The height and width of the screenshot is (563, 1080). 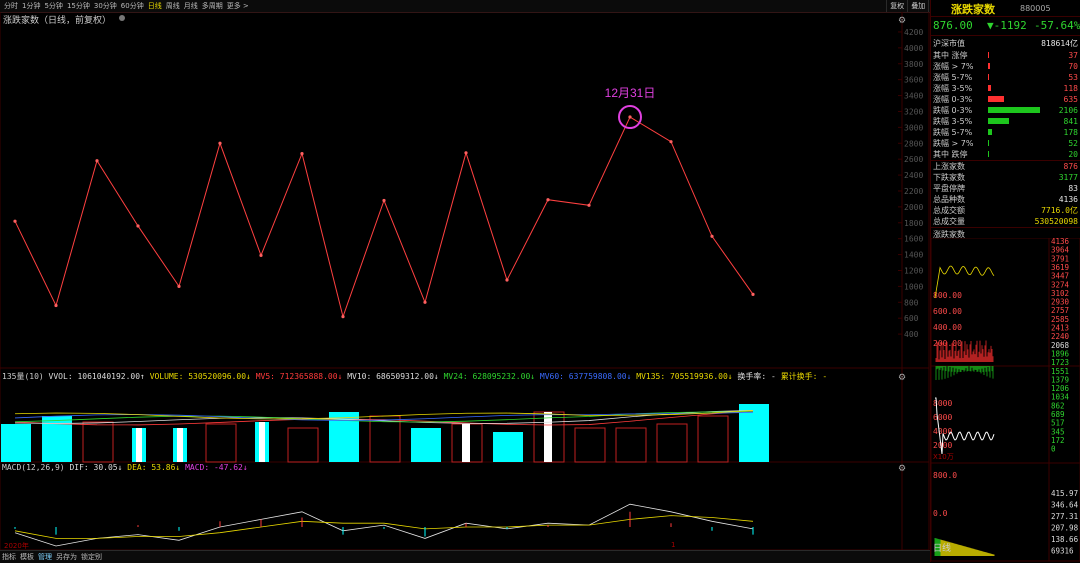 What do you see at coordinates (1035, 8) in the screenshot?
I see `index-code: 880005` at bounding box center [1035, 8].